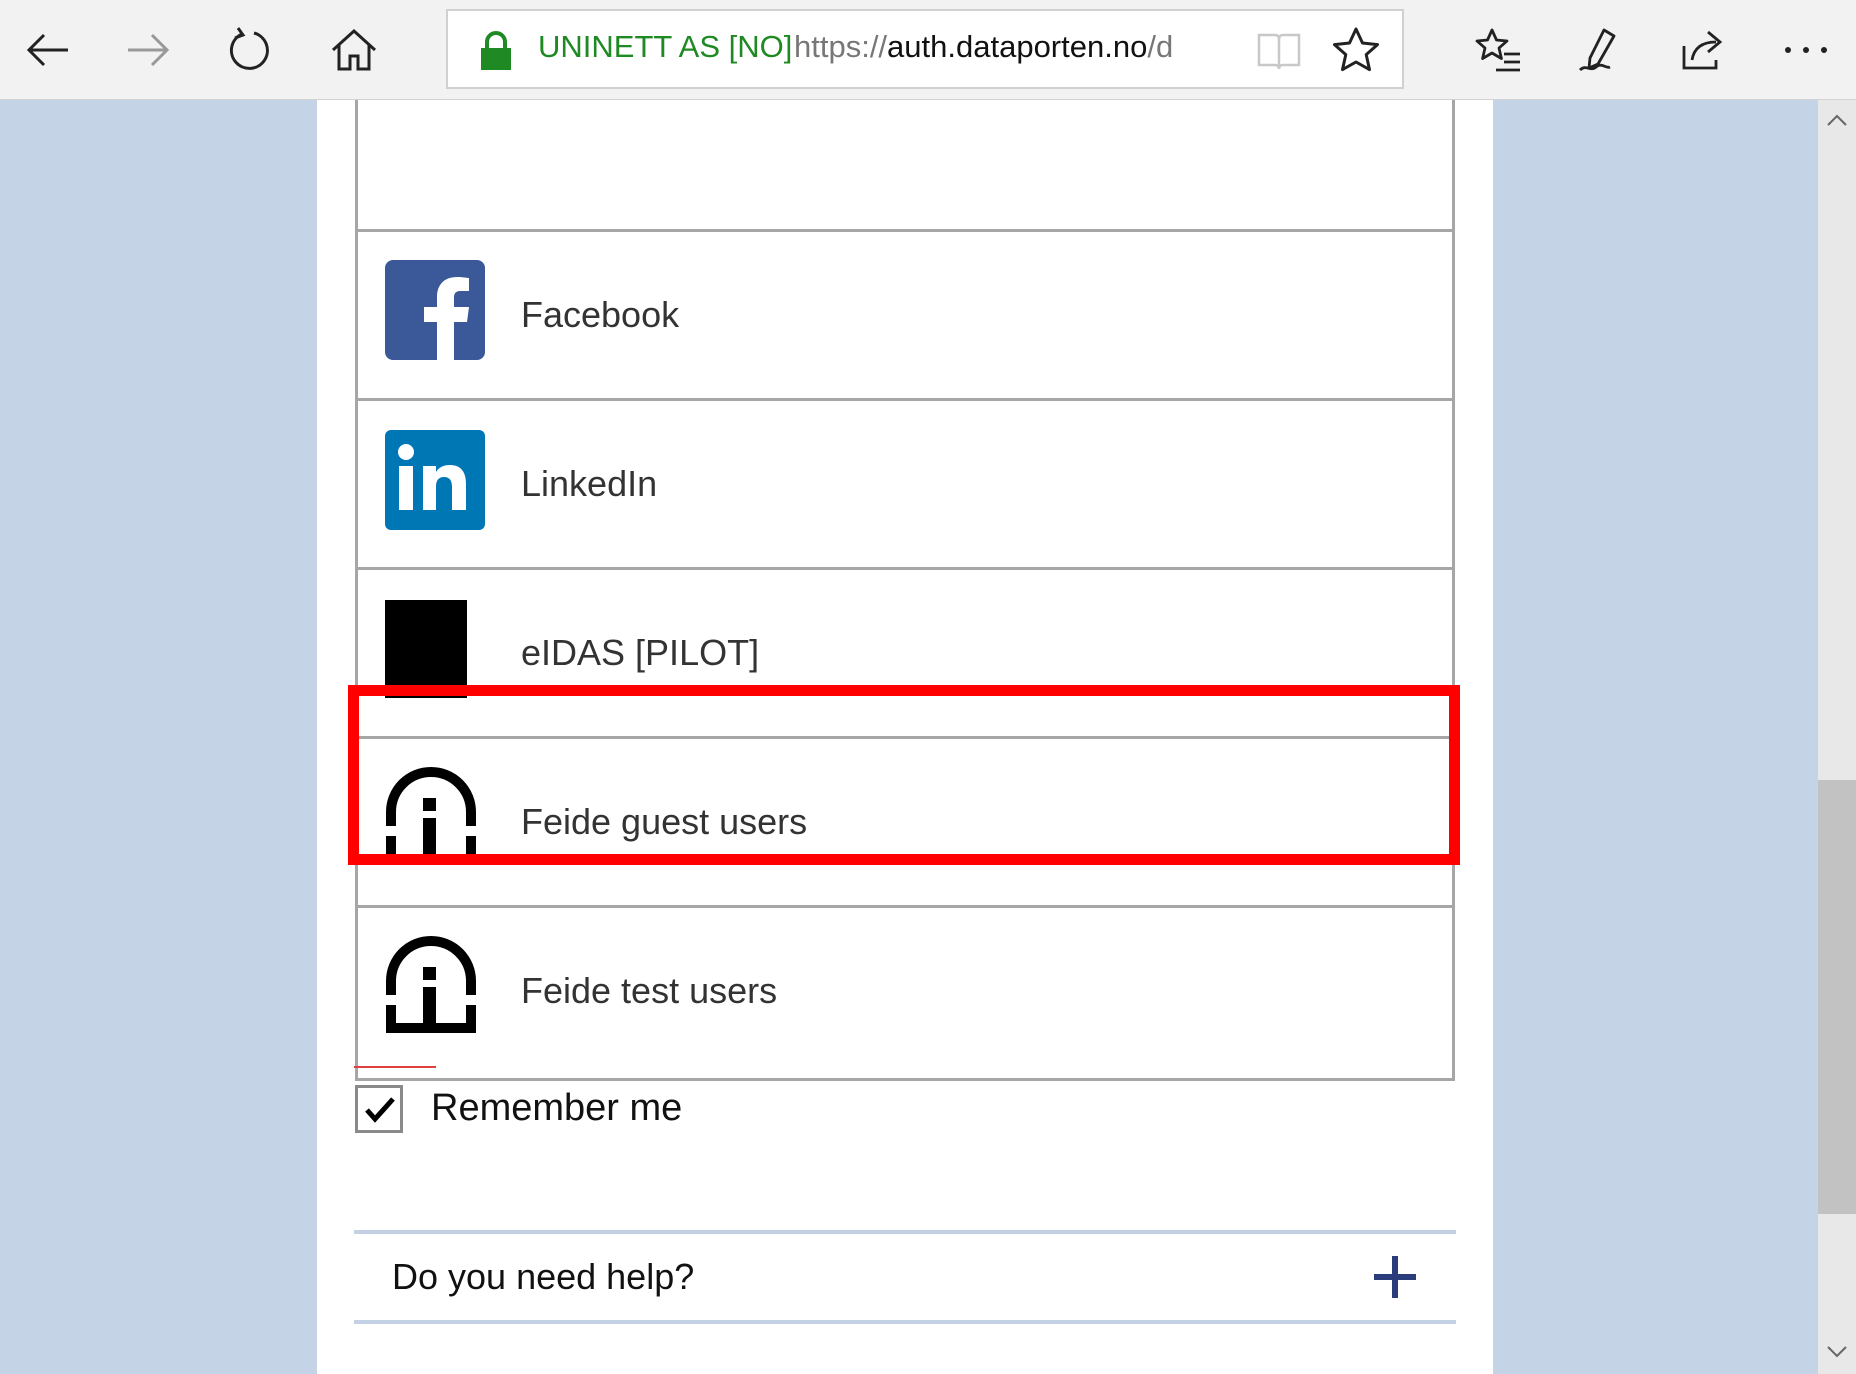 The height and width of the screenshot is (1374, 1856). Describe the element at coordinates (435, 310) in the screenshot. I see `facebook-logo-icon` at that location.